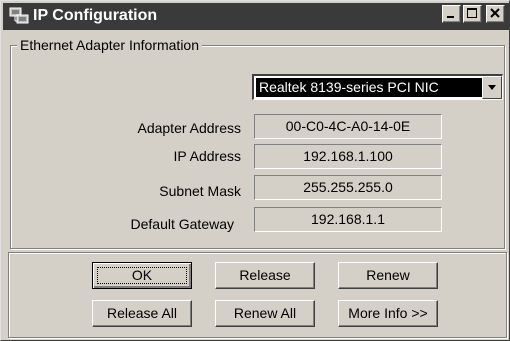 Image resolution: width=510 pixels, height=341 pixels. I want to click on default-gateway-label: Default Gateway, so click(182, 224).